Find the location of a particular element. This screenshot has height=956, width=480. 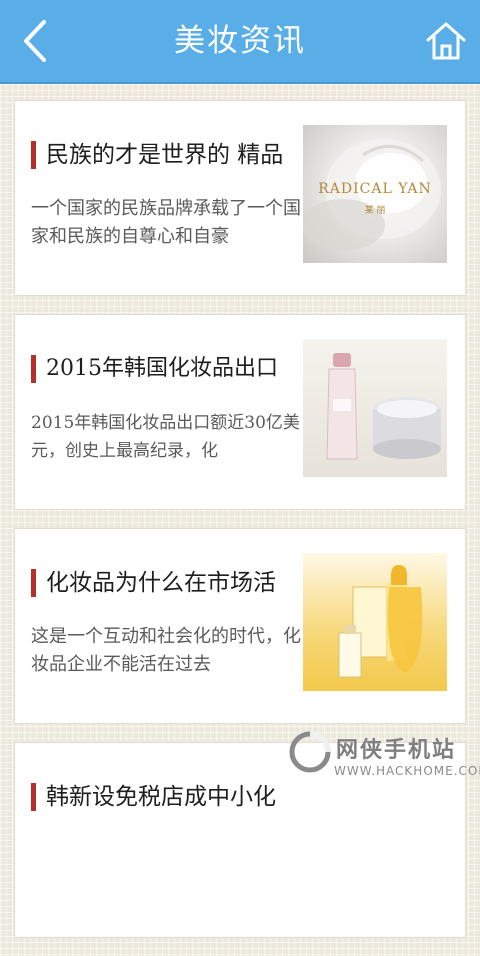

article-title: 民族的才是世界的 精品 is located at coordinates (179, 155).